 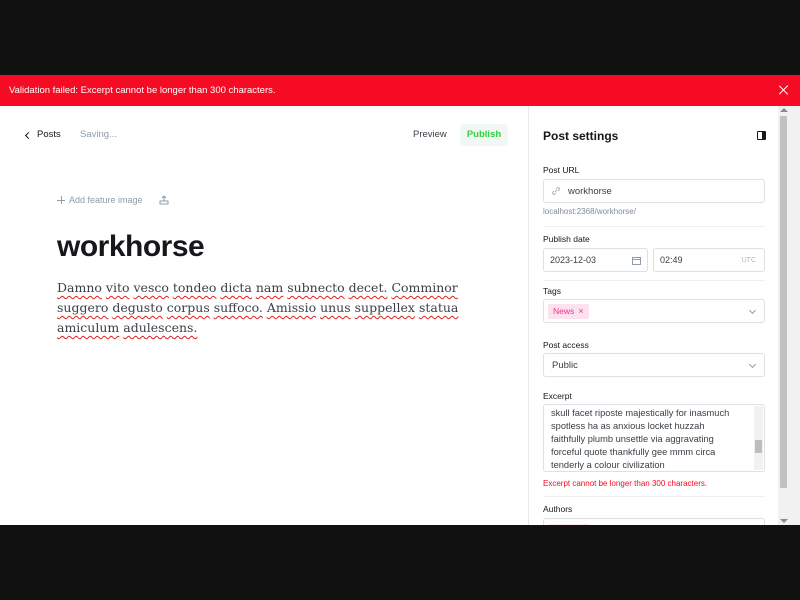 I want to click on authors-label: Authors, so click(x=558, y=509).